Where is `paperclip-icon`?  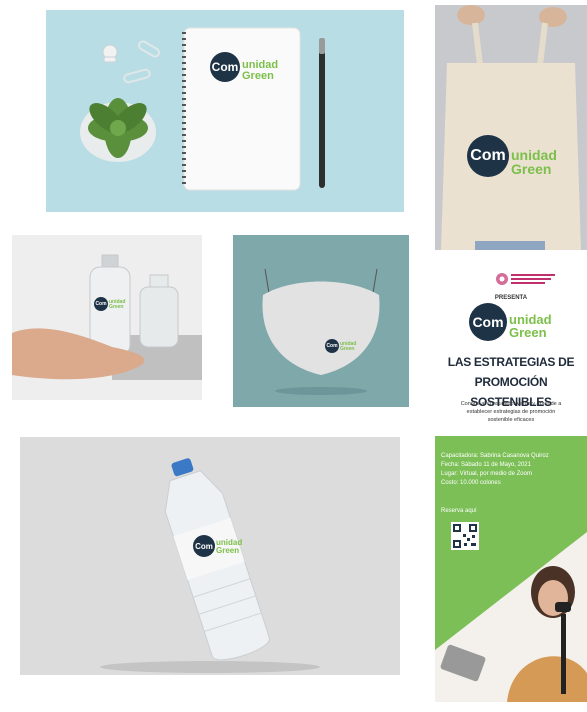 paperclip-icon is located at coordinates (142, 62).